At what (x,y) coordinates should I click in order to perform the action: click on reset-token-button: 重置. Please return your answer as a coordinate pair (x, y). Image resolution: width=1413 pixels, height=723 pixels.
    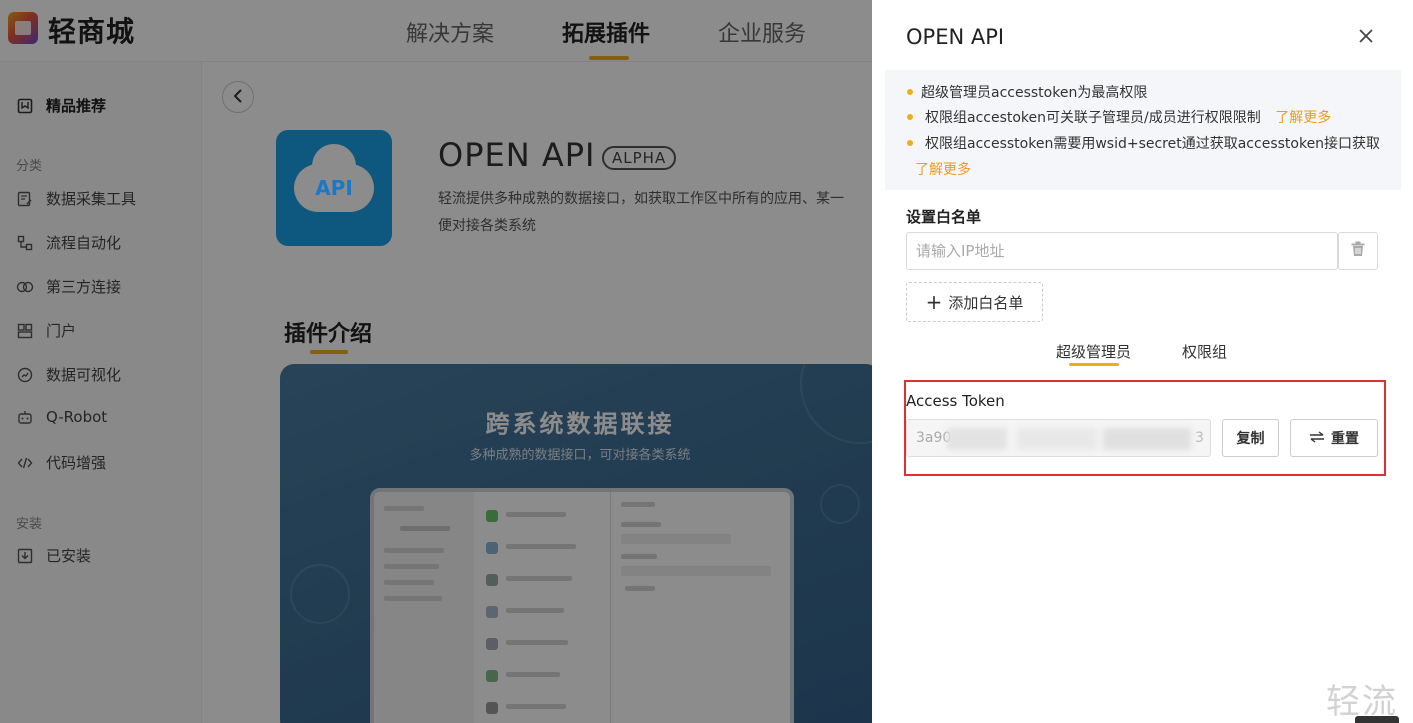
    Looking at the image, I should click on (1334, 438).